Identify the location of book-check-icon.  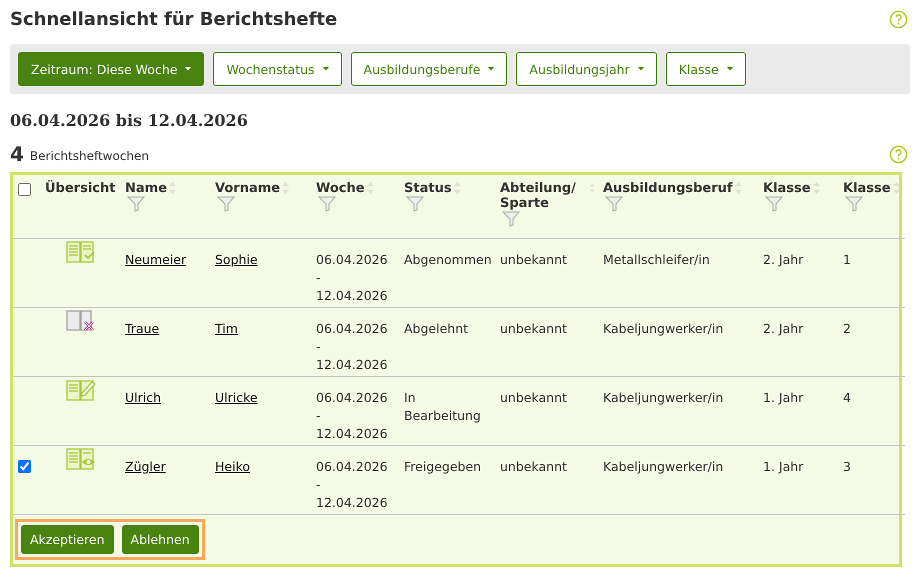
(81, 252).